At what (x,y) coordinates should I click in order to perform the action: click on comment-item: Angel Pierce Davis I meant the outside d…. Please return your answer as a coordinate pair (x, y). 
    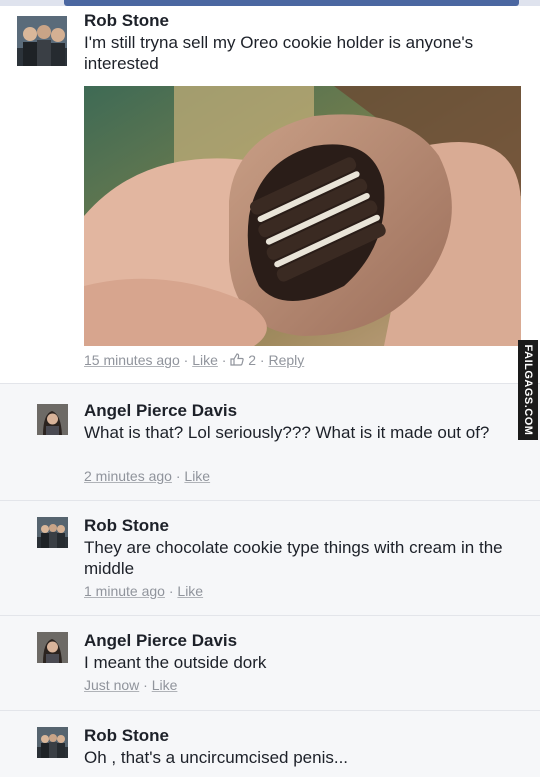
    Looking at the image, I should click on (270, 662).